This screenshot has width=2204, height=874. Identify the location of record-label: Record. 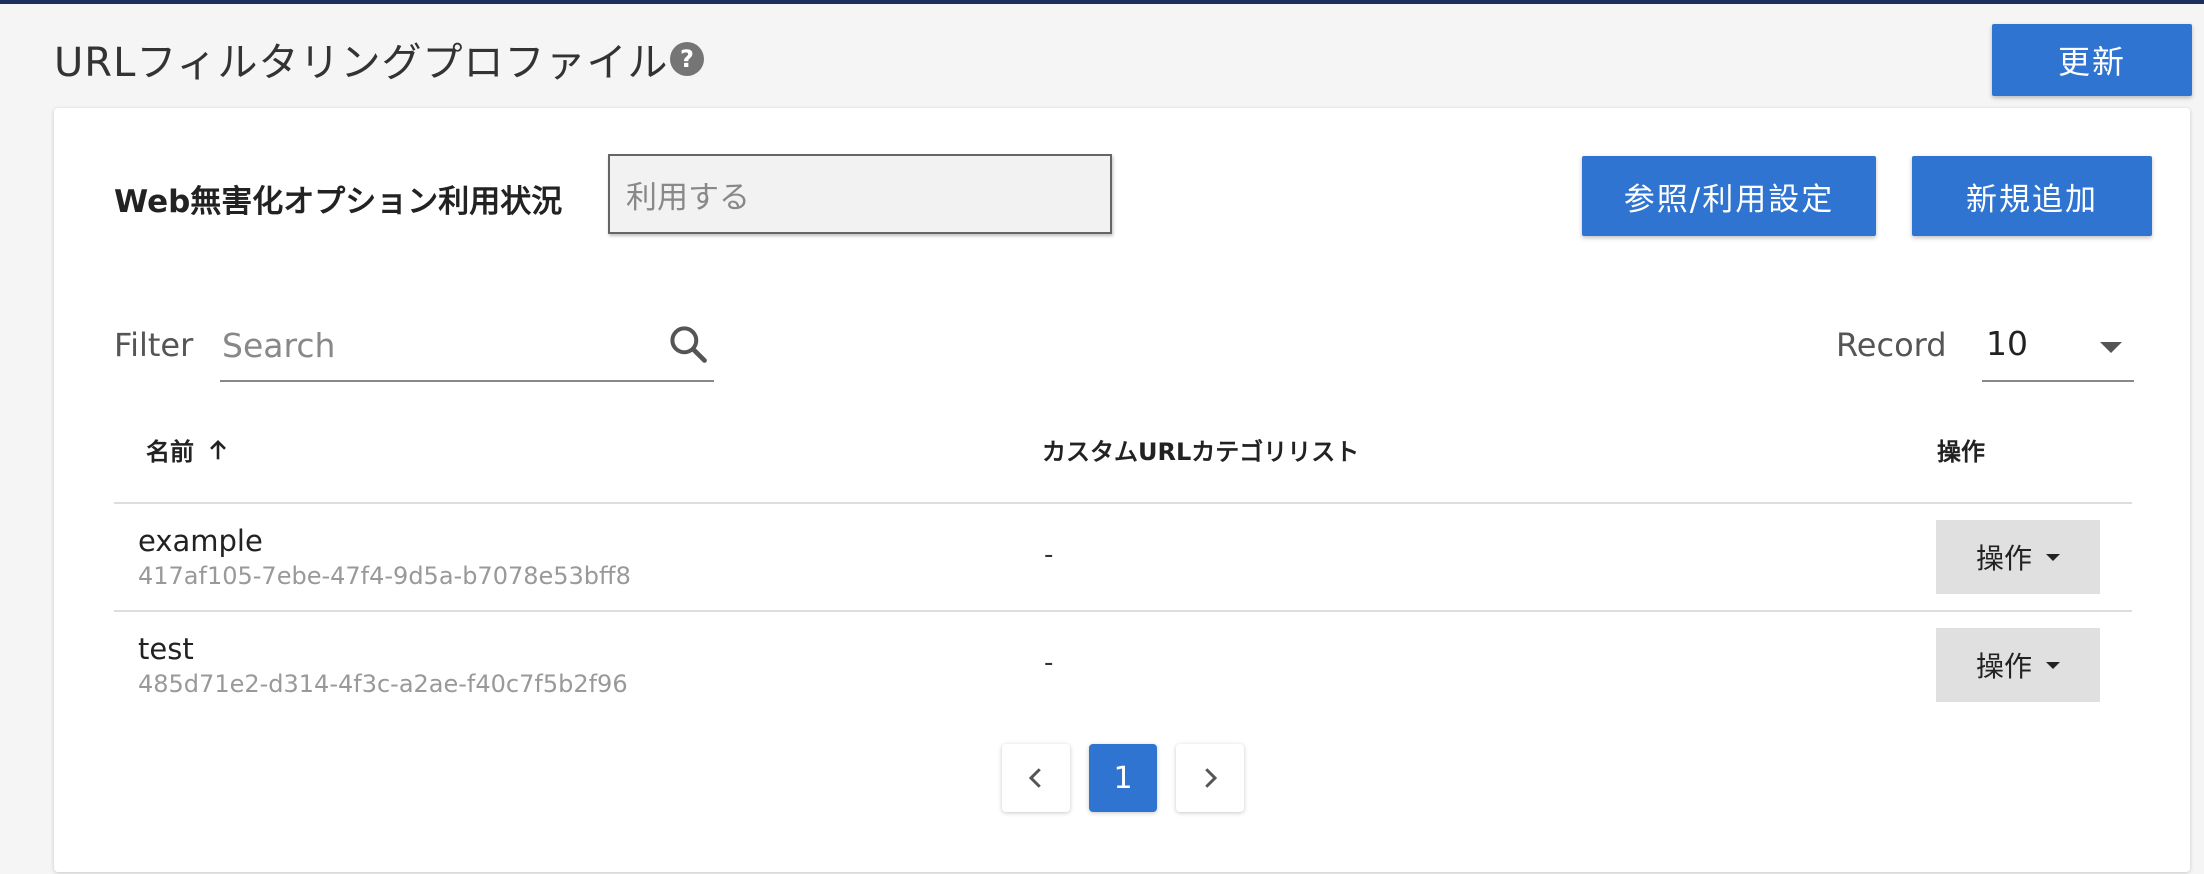
(1891, 345).